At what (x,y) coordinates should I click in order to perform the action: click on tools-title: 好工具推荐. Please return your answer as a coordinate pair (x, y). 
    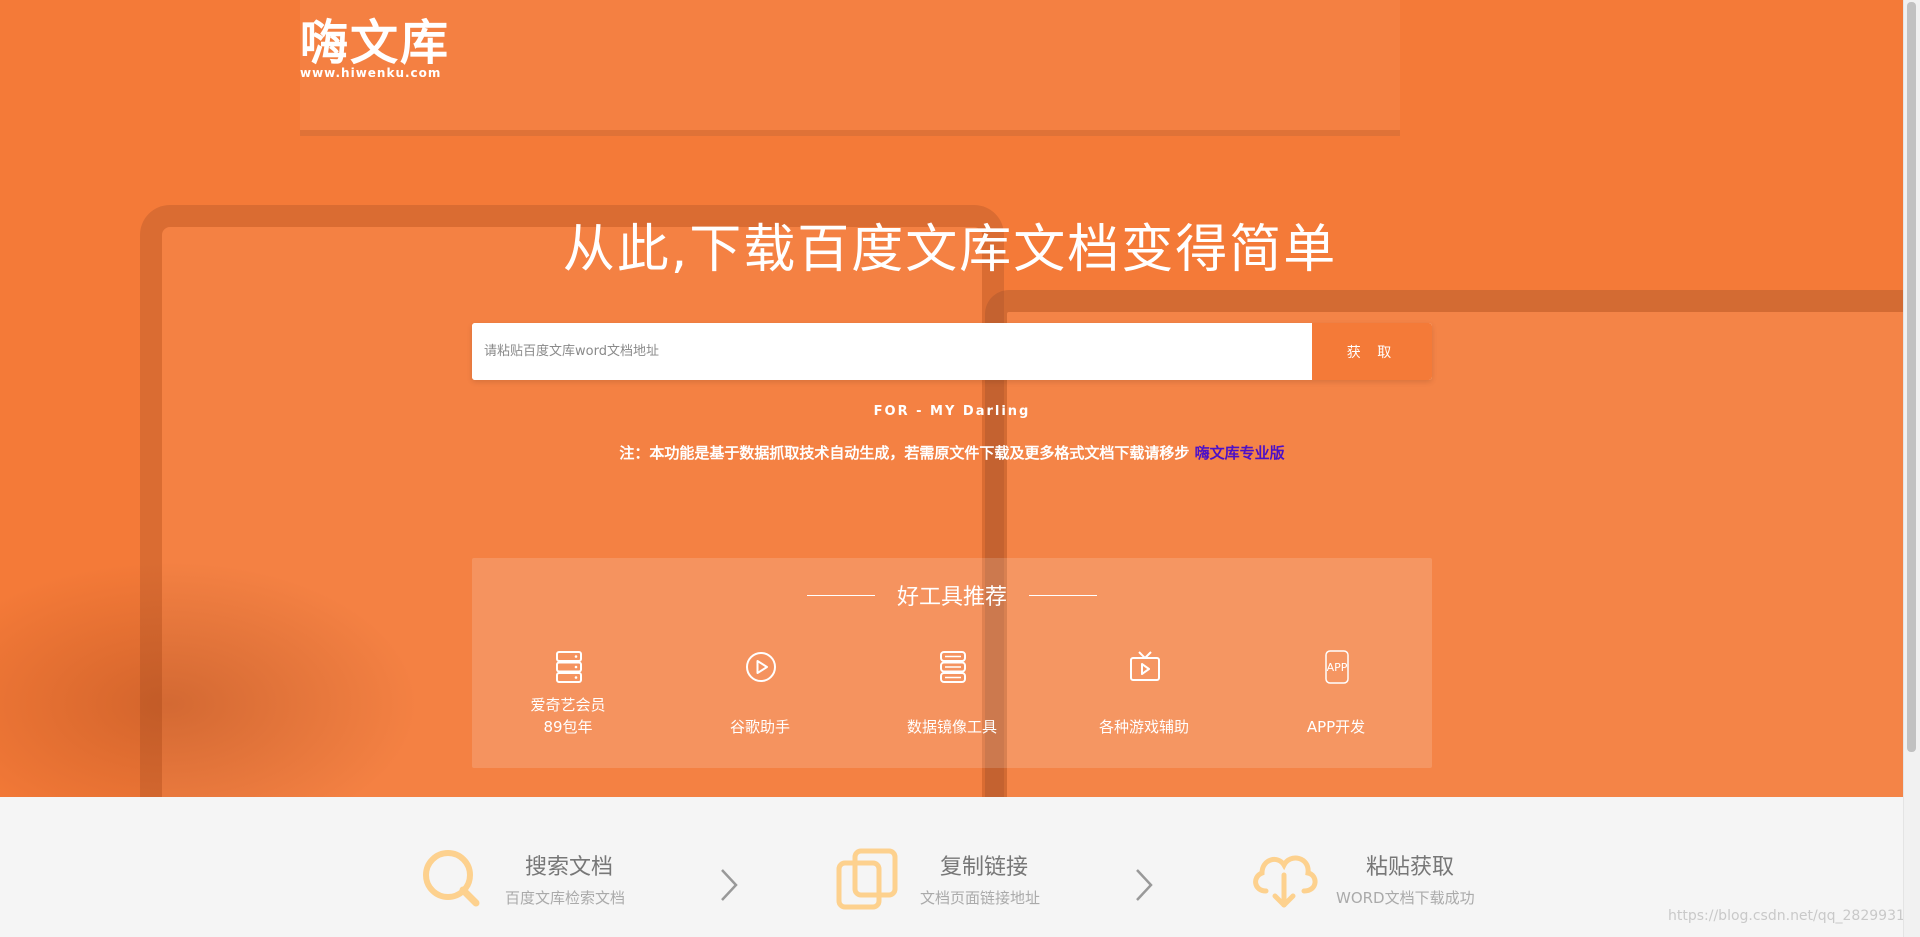
    Looking at the image, I should click on (951, 597).